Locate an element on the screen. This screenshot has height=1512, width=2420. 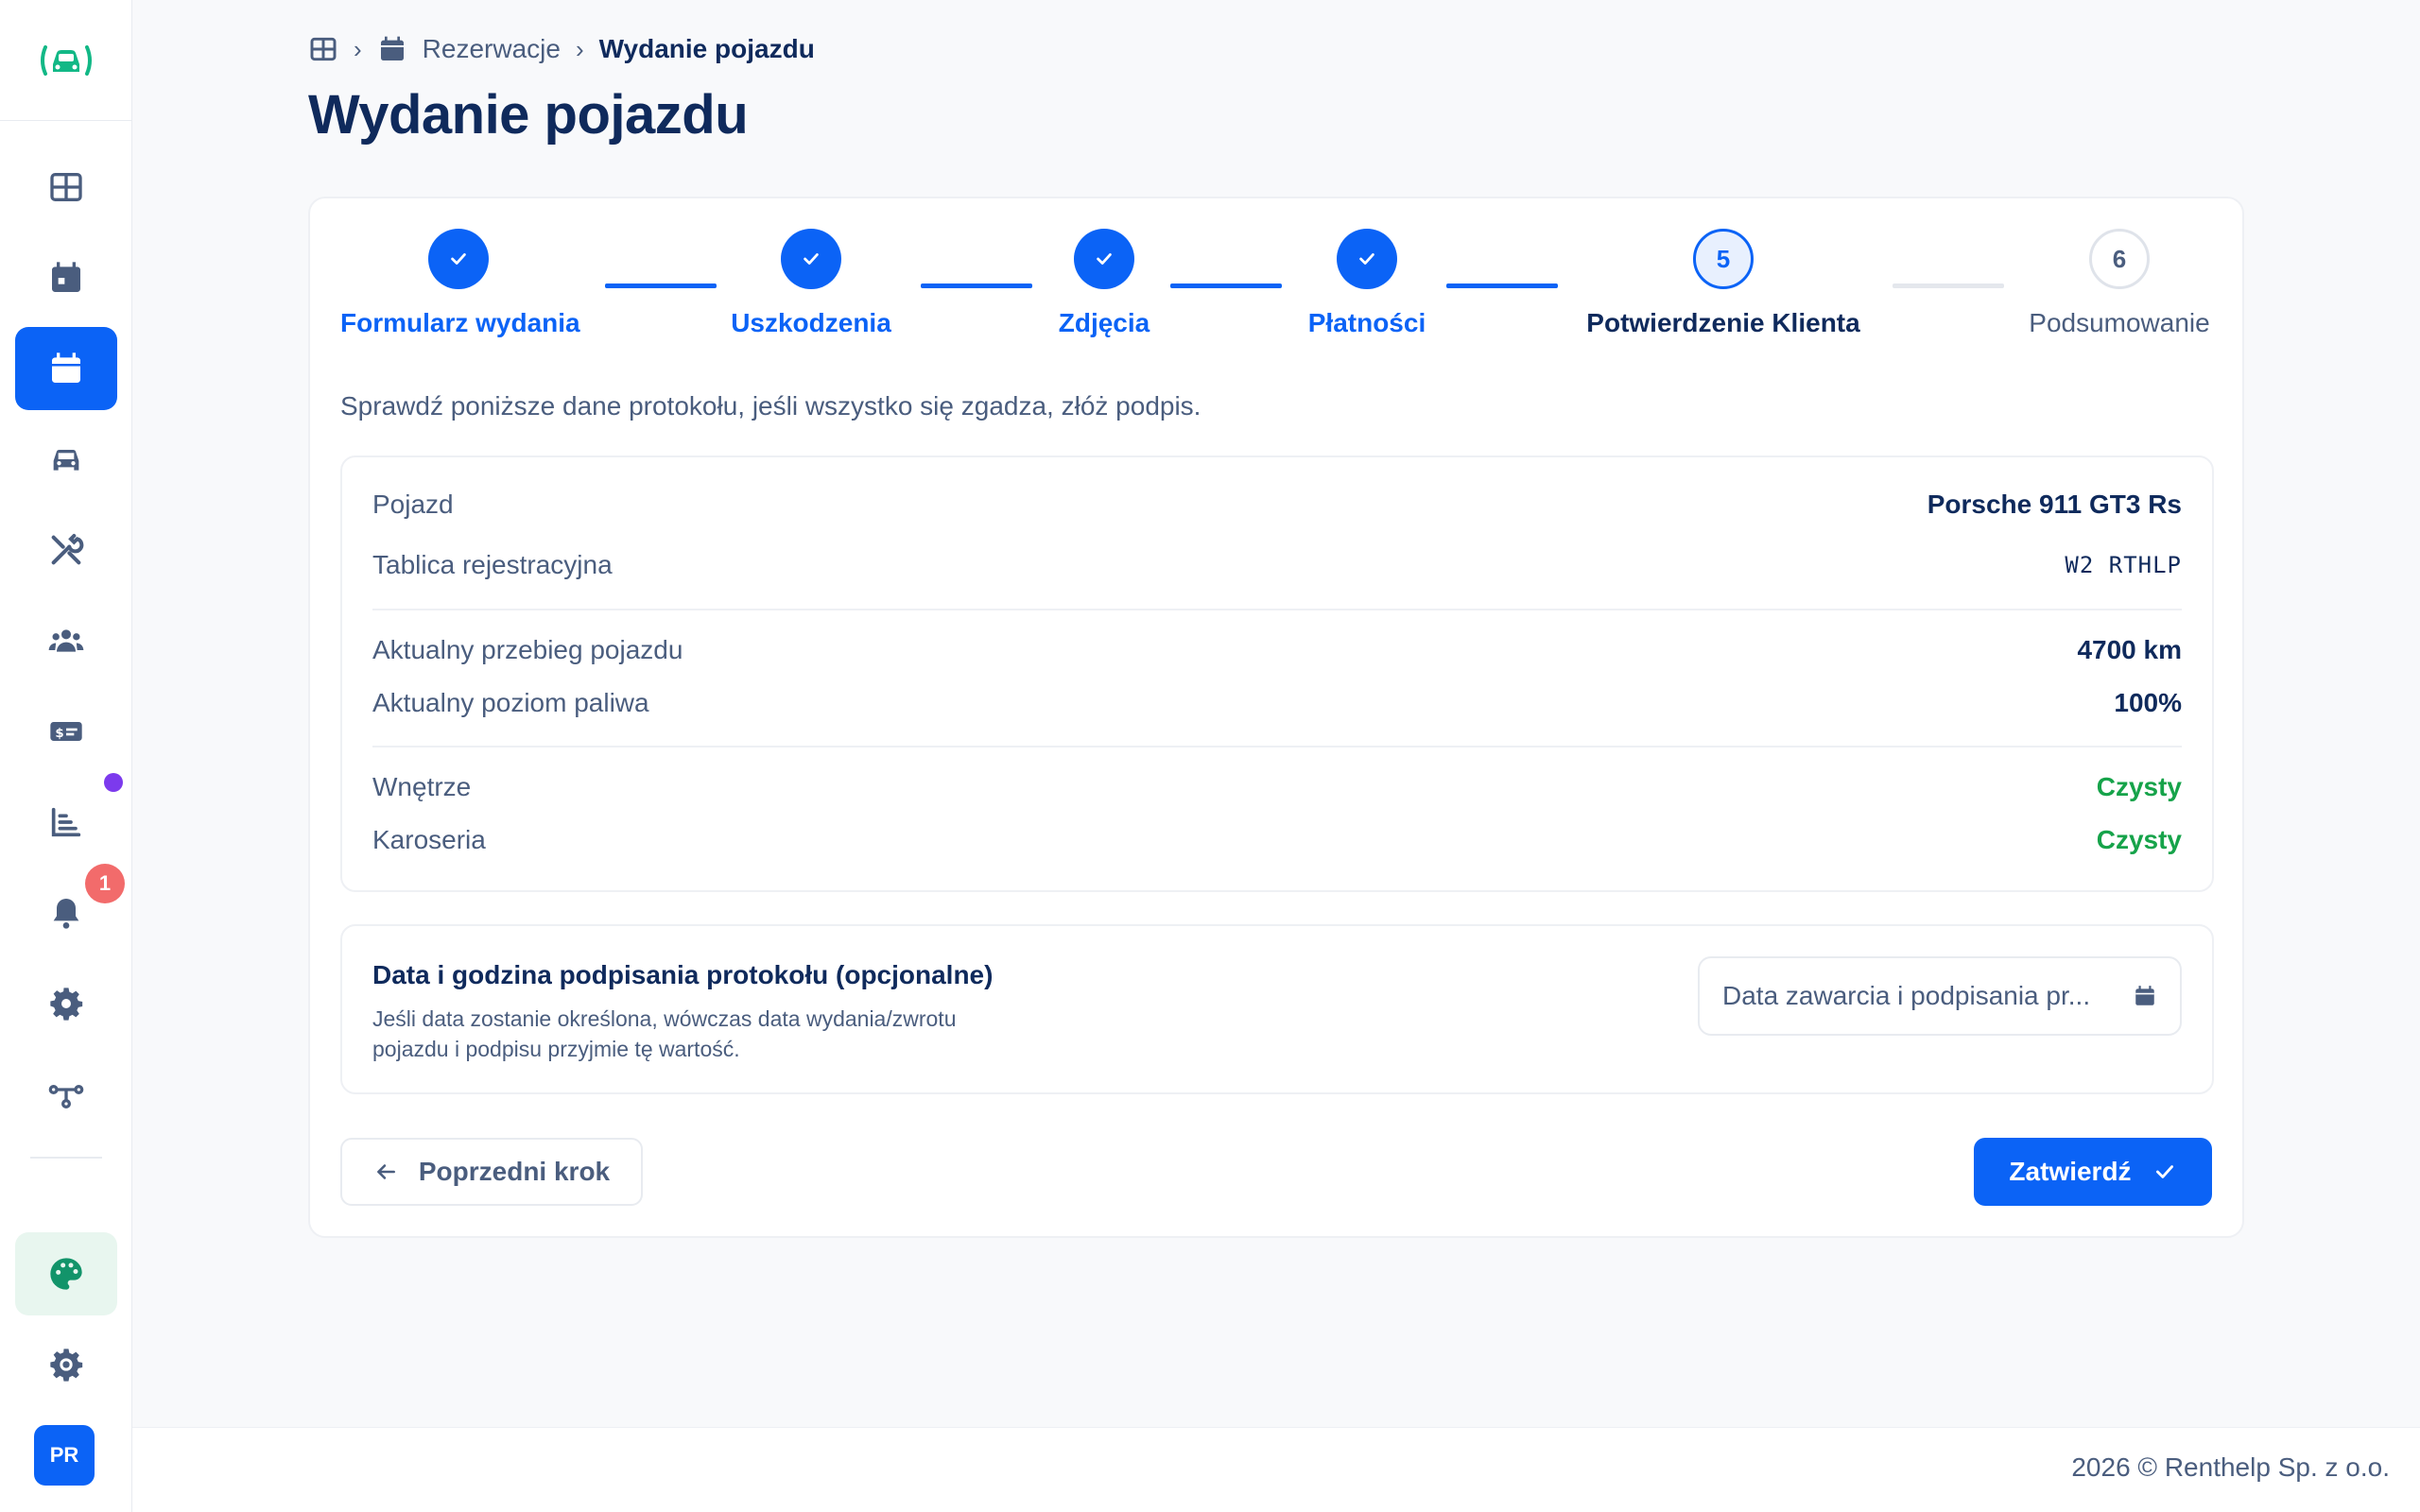
previous-step-label: Poprzedni krok is located at coordinates (514, 1171).